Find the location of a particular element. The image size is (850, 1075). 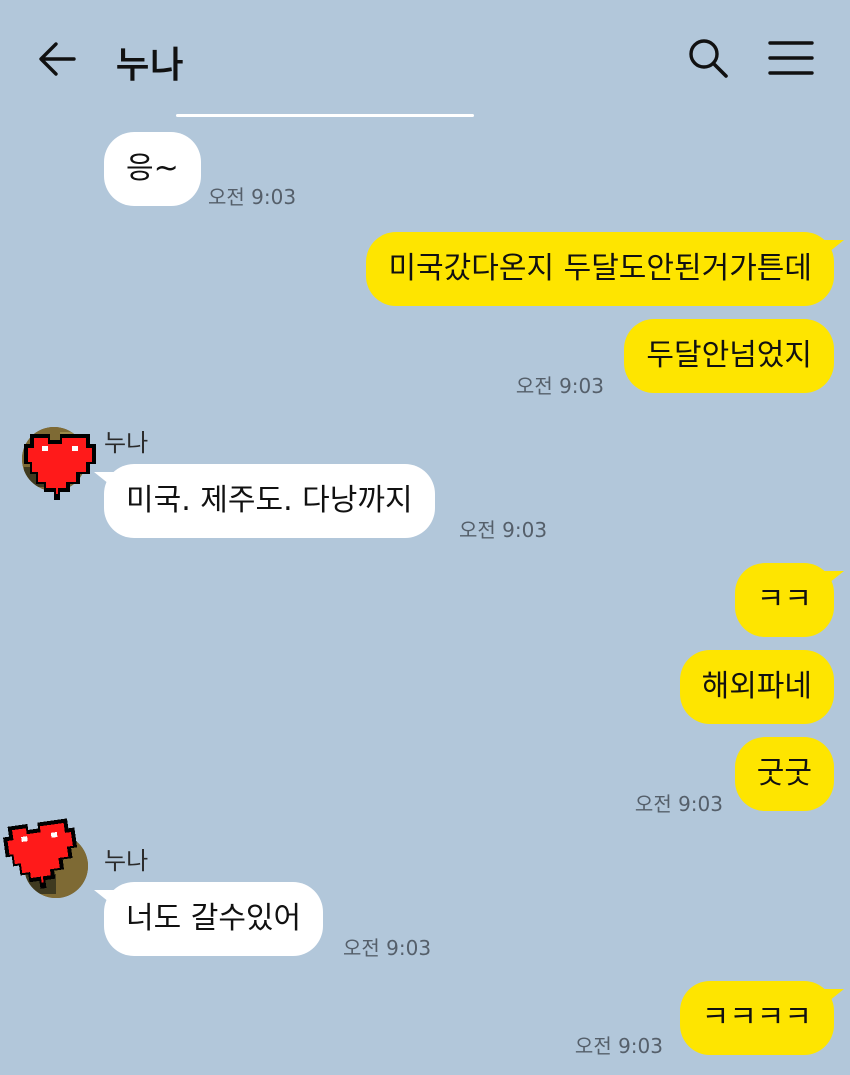

outgoing-message-bubble: ㅋㅋ is located at coordinates (789, 600).